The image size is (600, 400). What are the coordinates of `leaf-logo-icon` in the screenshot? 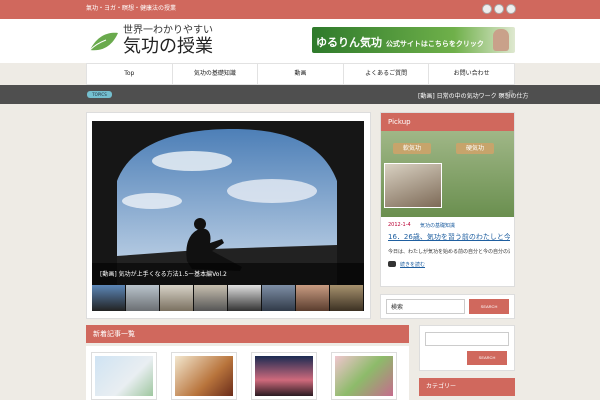 It's located at (104, 42).